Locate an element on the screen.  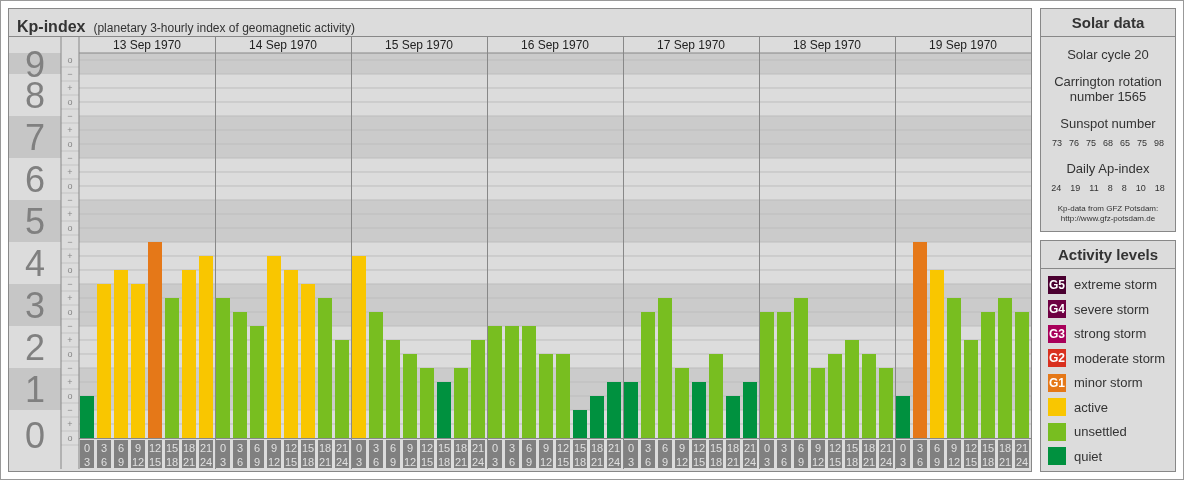
ap-index-value: 24 is located at coordinates (1056, 188).